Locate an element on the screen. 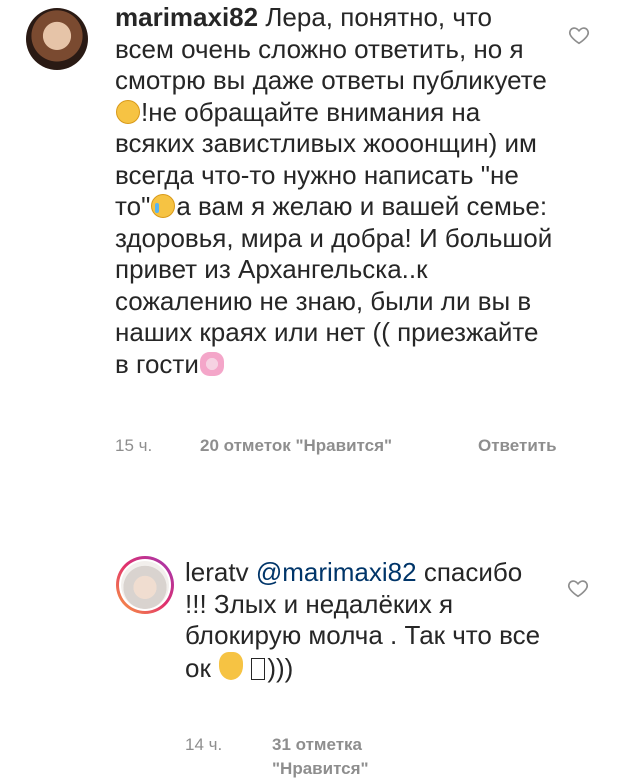 The image size is (625, 782). mention-link: @marimaxi82 is located at coordinates (336, 572).